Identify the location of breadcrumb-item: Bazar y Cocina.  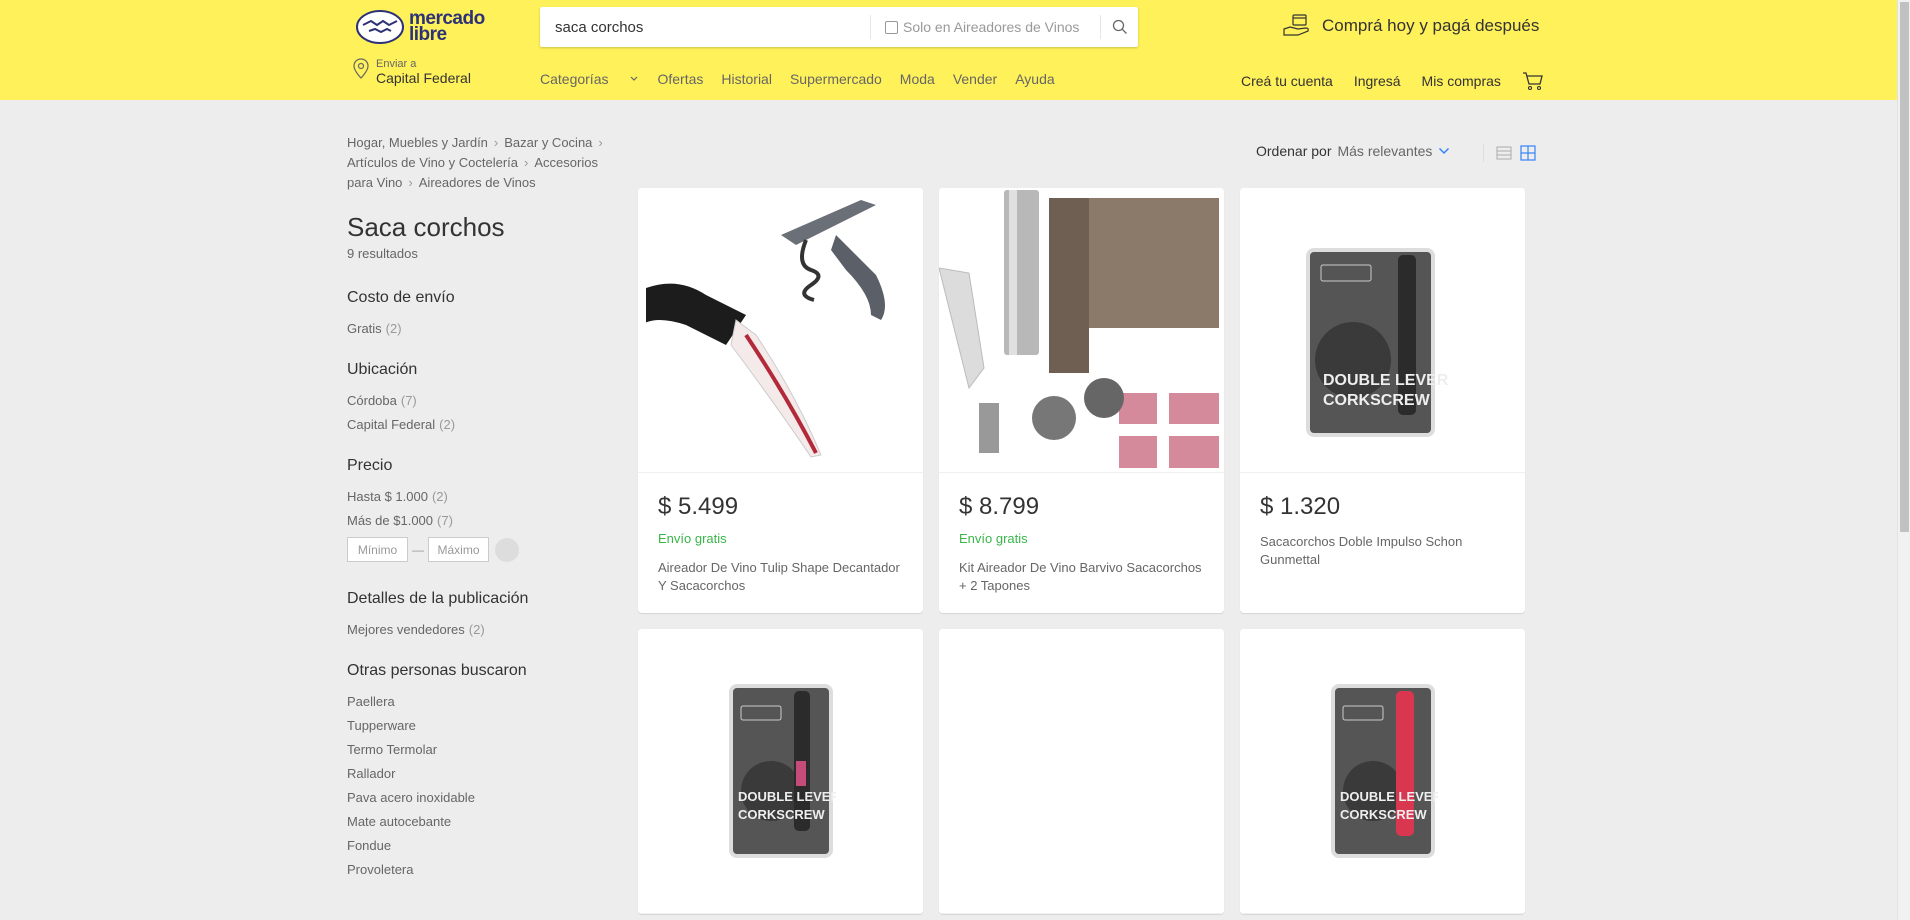
(548, 142).